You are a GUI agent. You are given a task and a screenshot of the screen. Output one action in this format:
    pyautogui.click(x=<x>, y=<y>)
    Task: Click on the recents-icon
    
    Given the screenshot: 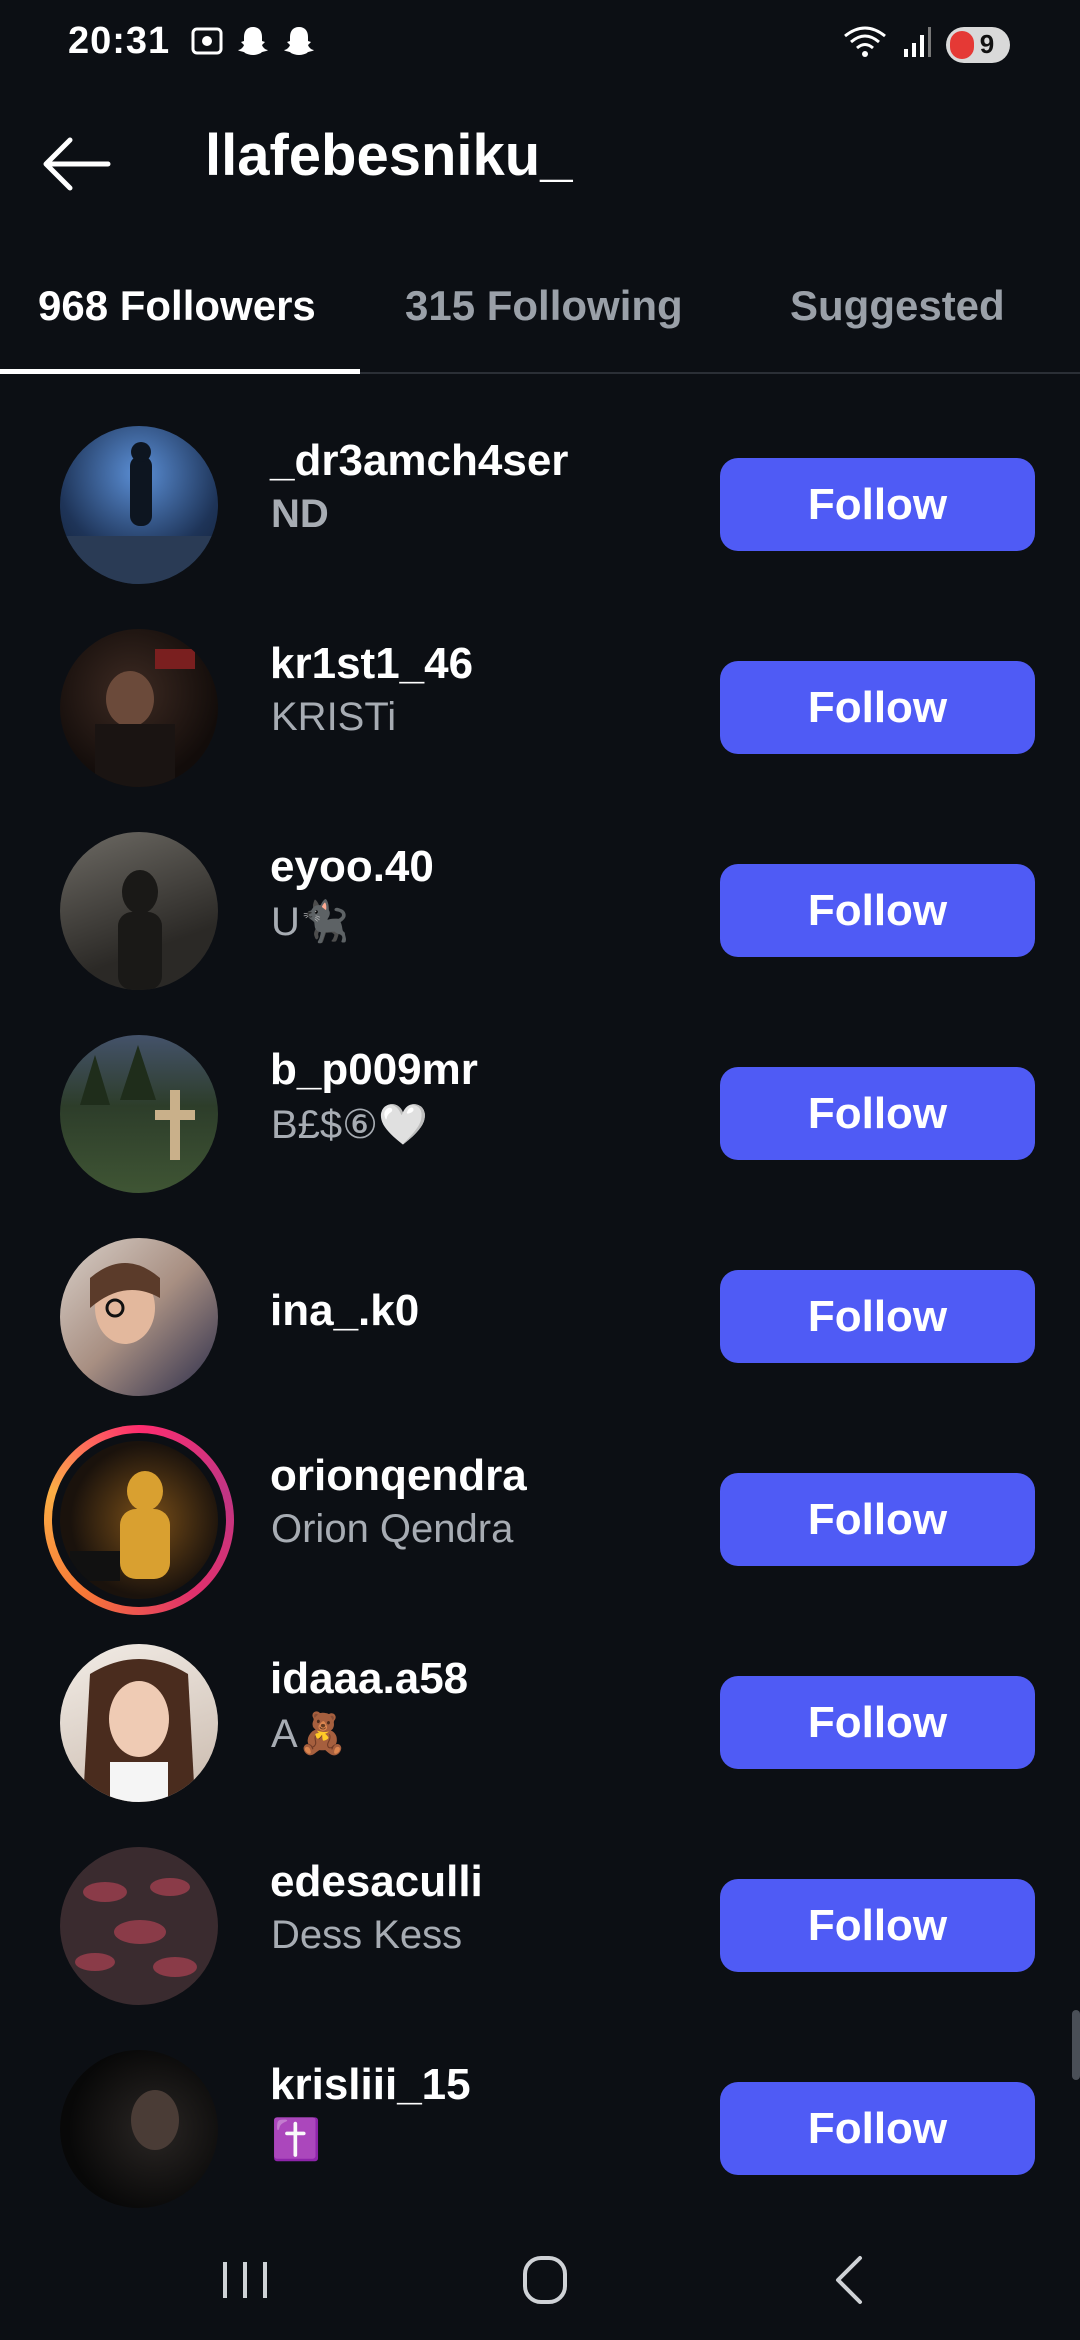 What is the action you would take?
    pyautogui.click(x=245, y=2280)
    